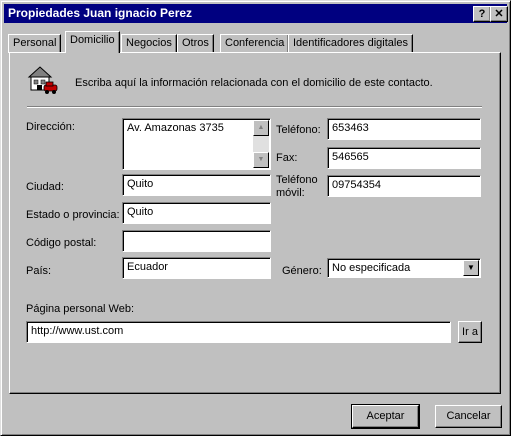  What do you see at coordinates (50, 127) in the screenshot?
I see `direccion-label: Dirección:` at bounding box center [50, 127].